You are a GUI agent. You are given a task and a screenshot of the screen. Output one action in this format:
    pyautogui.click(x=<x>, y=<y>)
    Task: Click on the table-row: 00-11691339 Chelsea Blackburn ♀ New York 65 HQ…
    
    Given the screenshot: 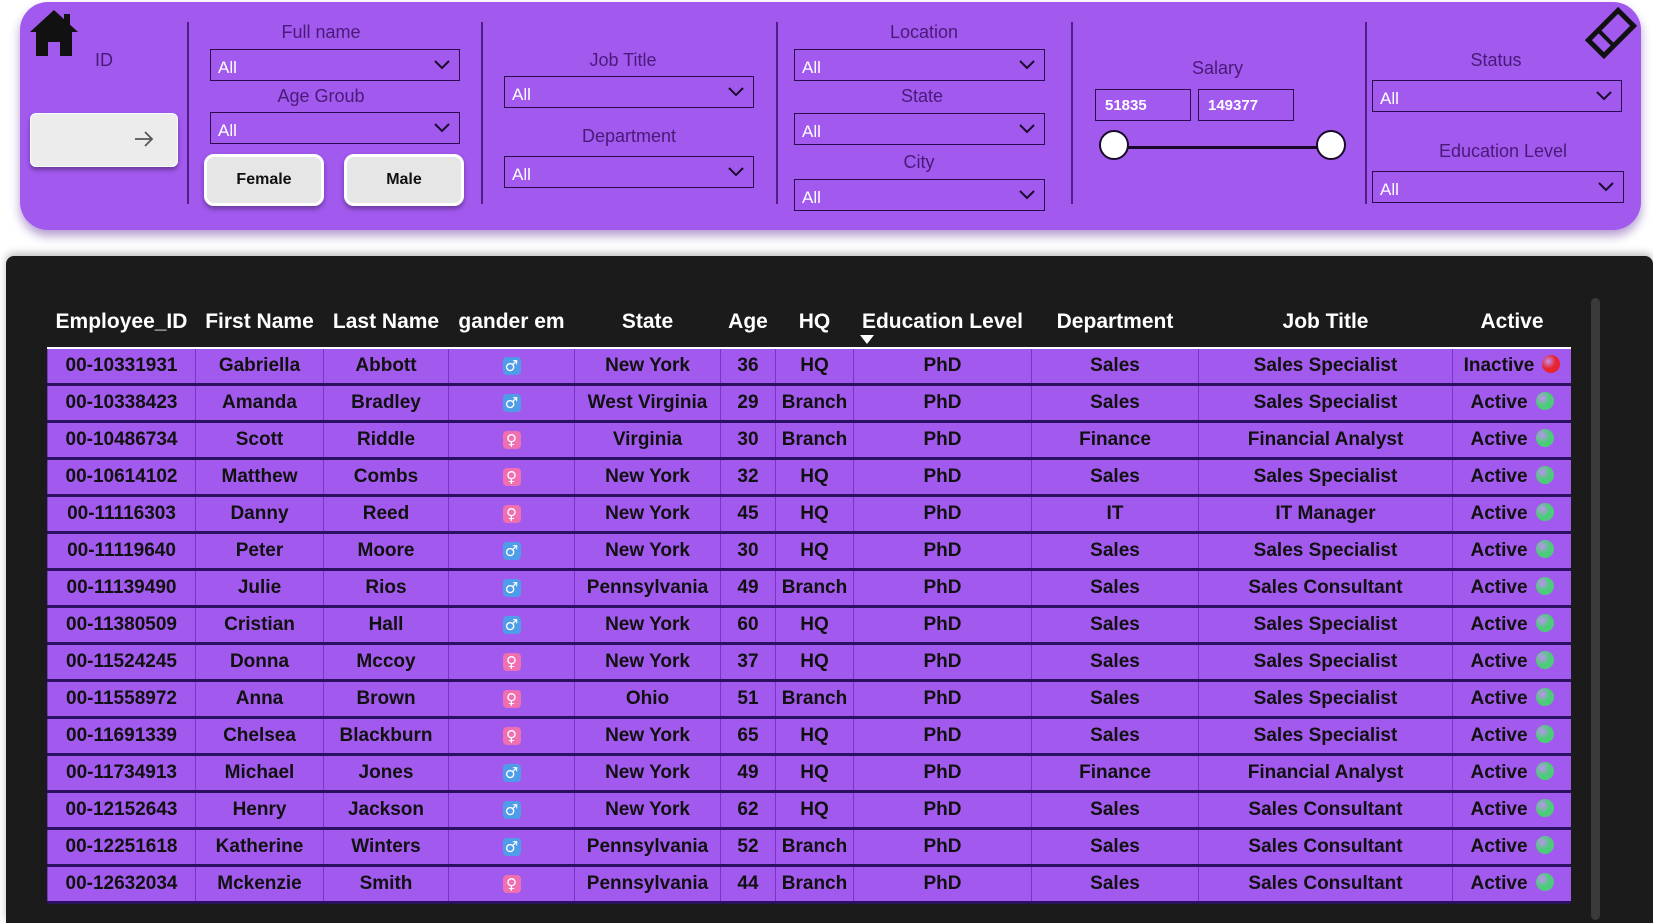 What is the action you would take?
    pyautogui.click(x=809, y=736)
    